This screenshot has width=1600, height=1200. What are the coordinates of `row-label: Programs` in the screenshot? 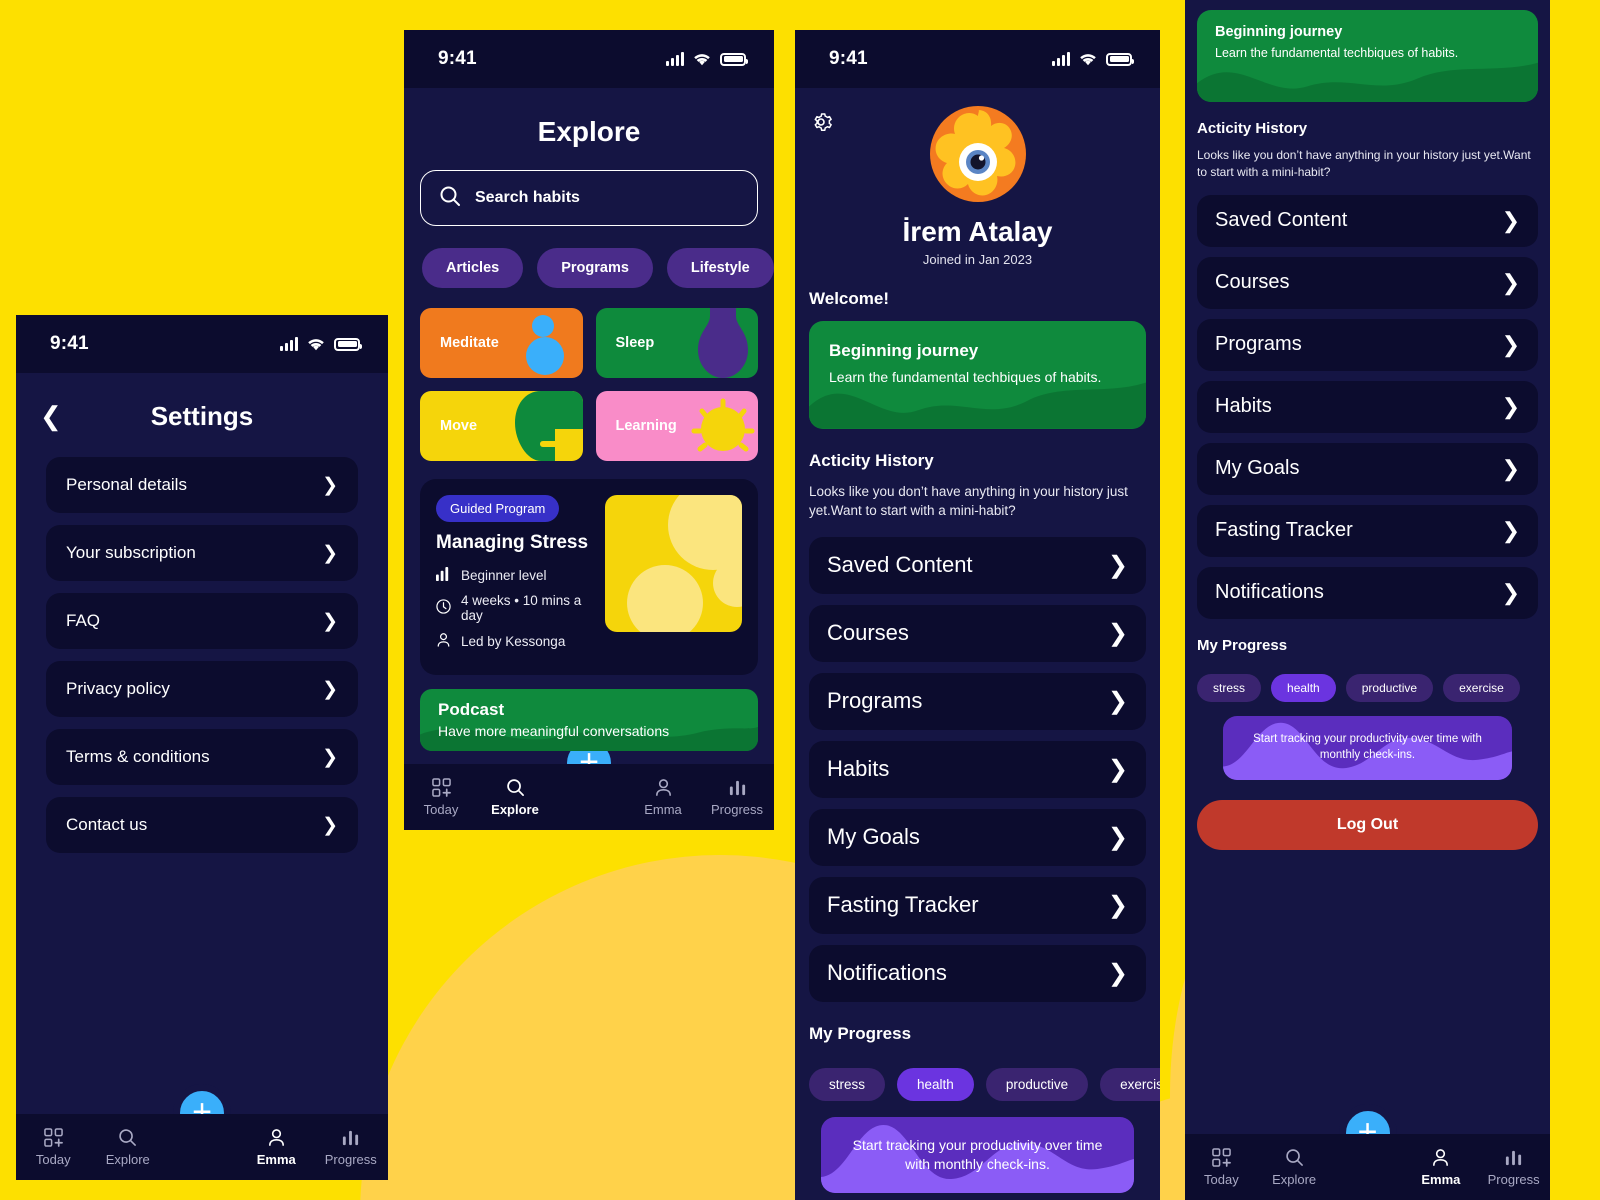 It's located at (875, 701).